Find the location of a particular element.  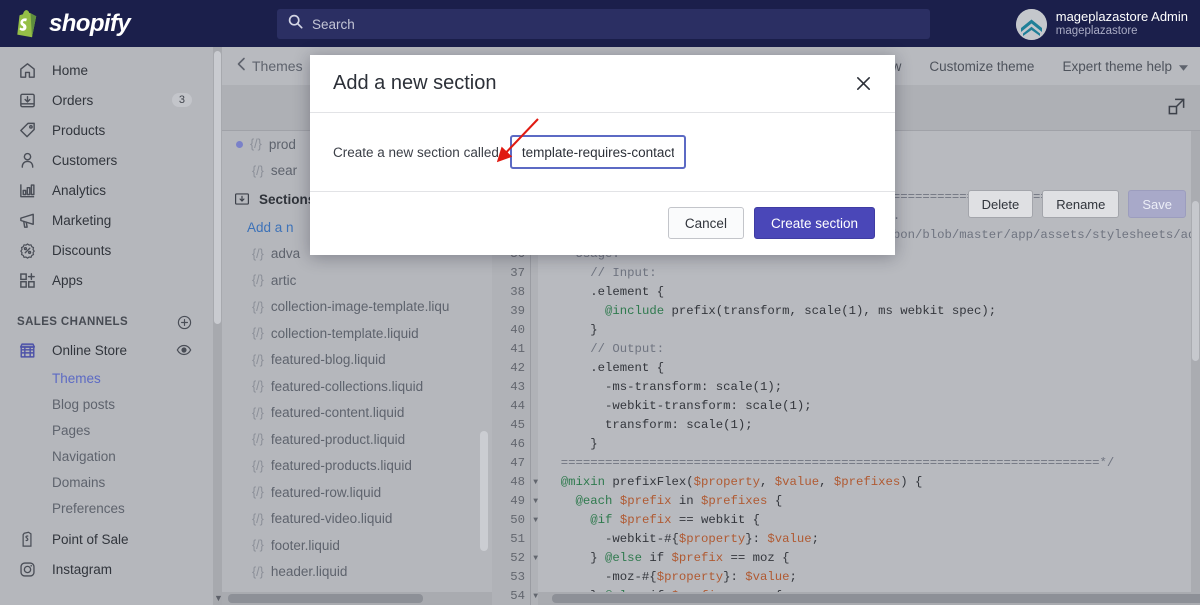

close-icon is located at coordinates (863, 83).